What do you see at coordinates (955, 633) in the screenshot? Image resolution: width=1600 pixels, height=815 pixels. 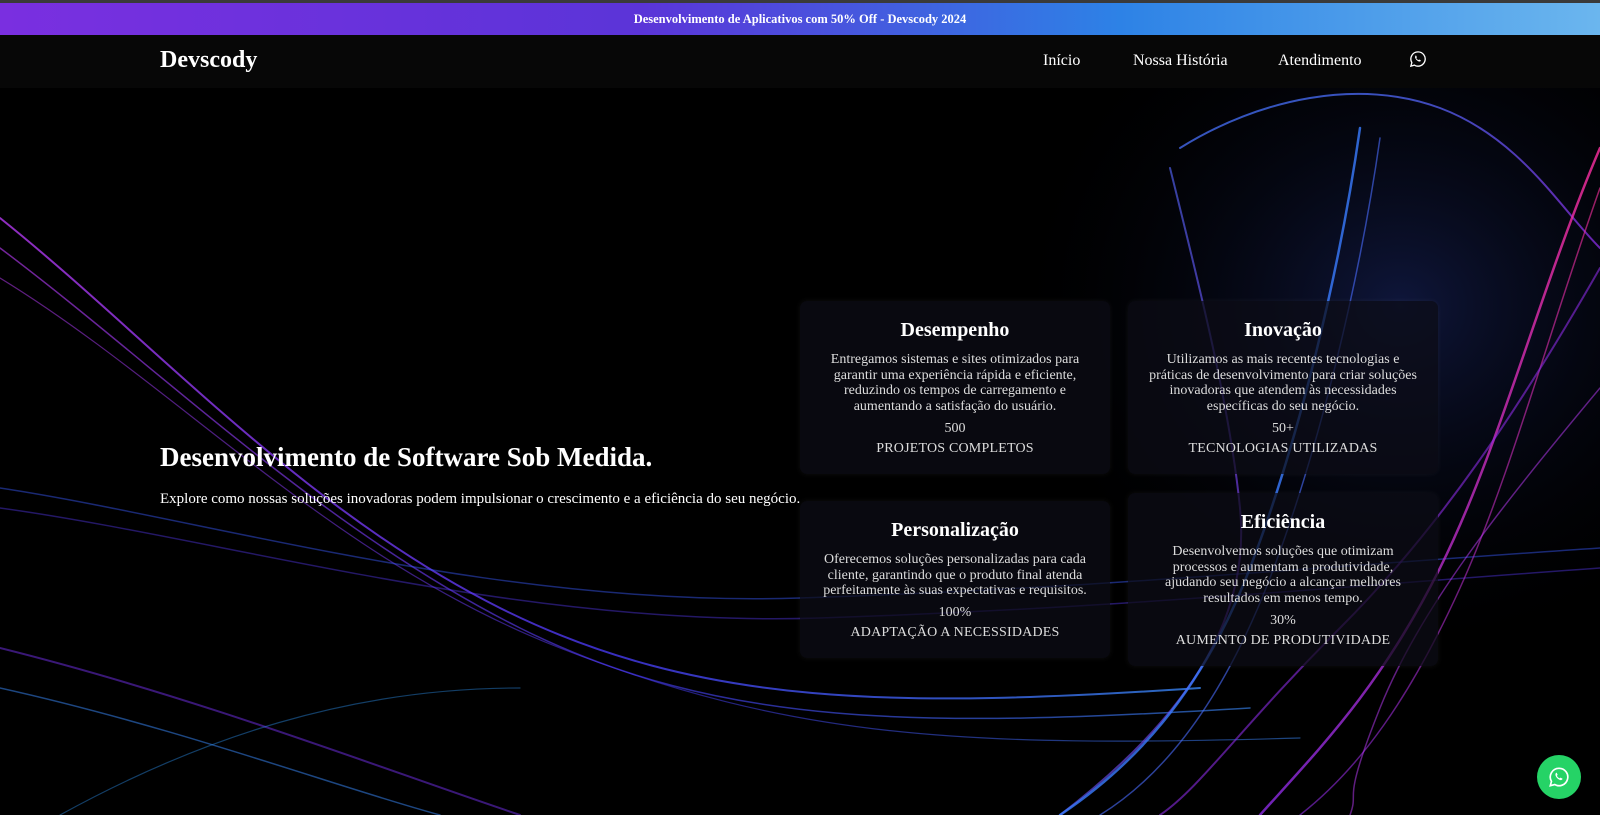 I see `card-stat-label: ADAPTAÇÃO A NECESSIDADES` at bounding box center [955, 633].